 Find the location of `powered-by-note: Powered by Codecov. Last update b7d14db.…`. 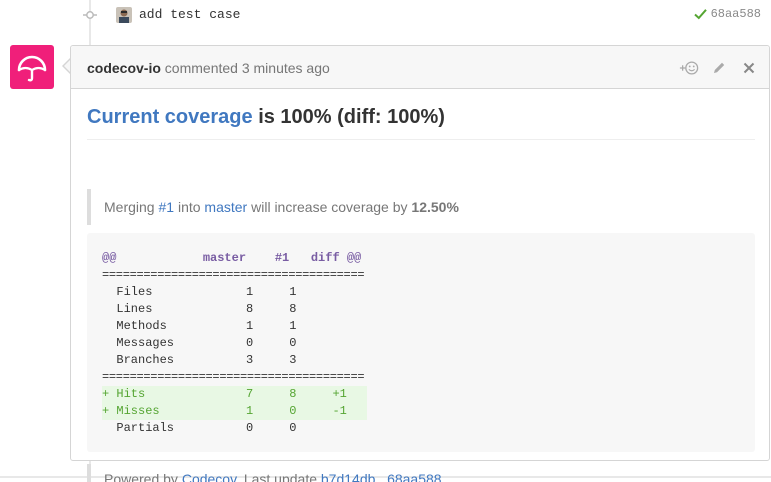

powered-by-note: Powered by Codecov. Last update b7d14db.… is located at coordinates (421, 473).